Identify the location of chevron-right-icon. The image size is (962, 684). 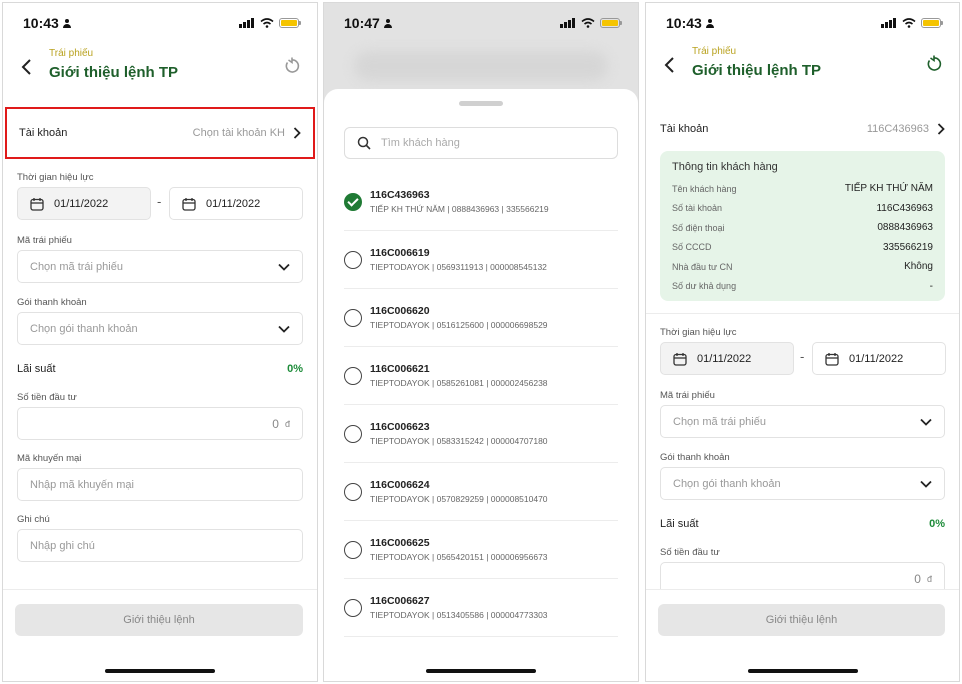
(297, 133).